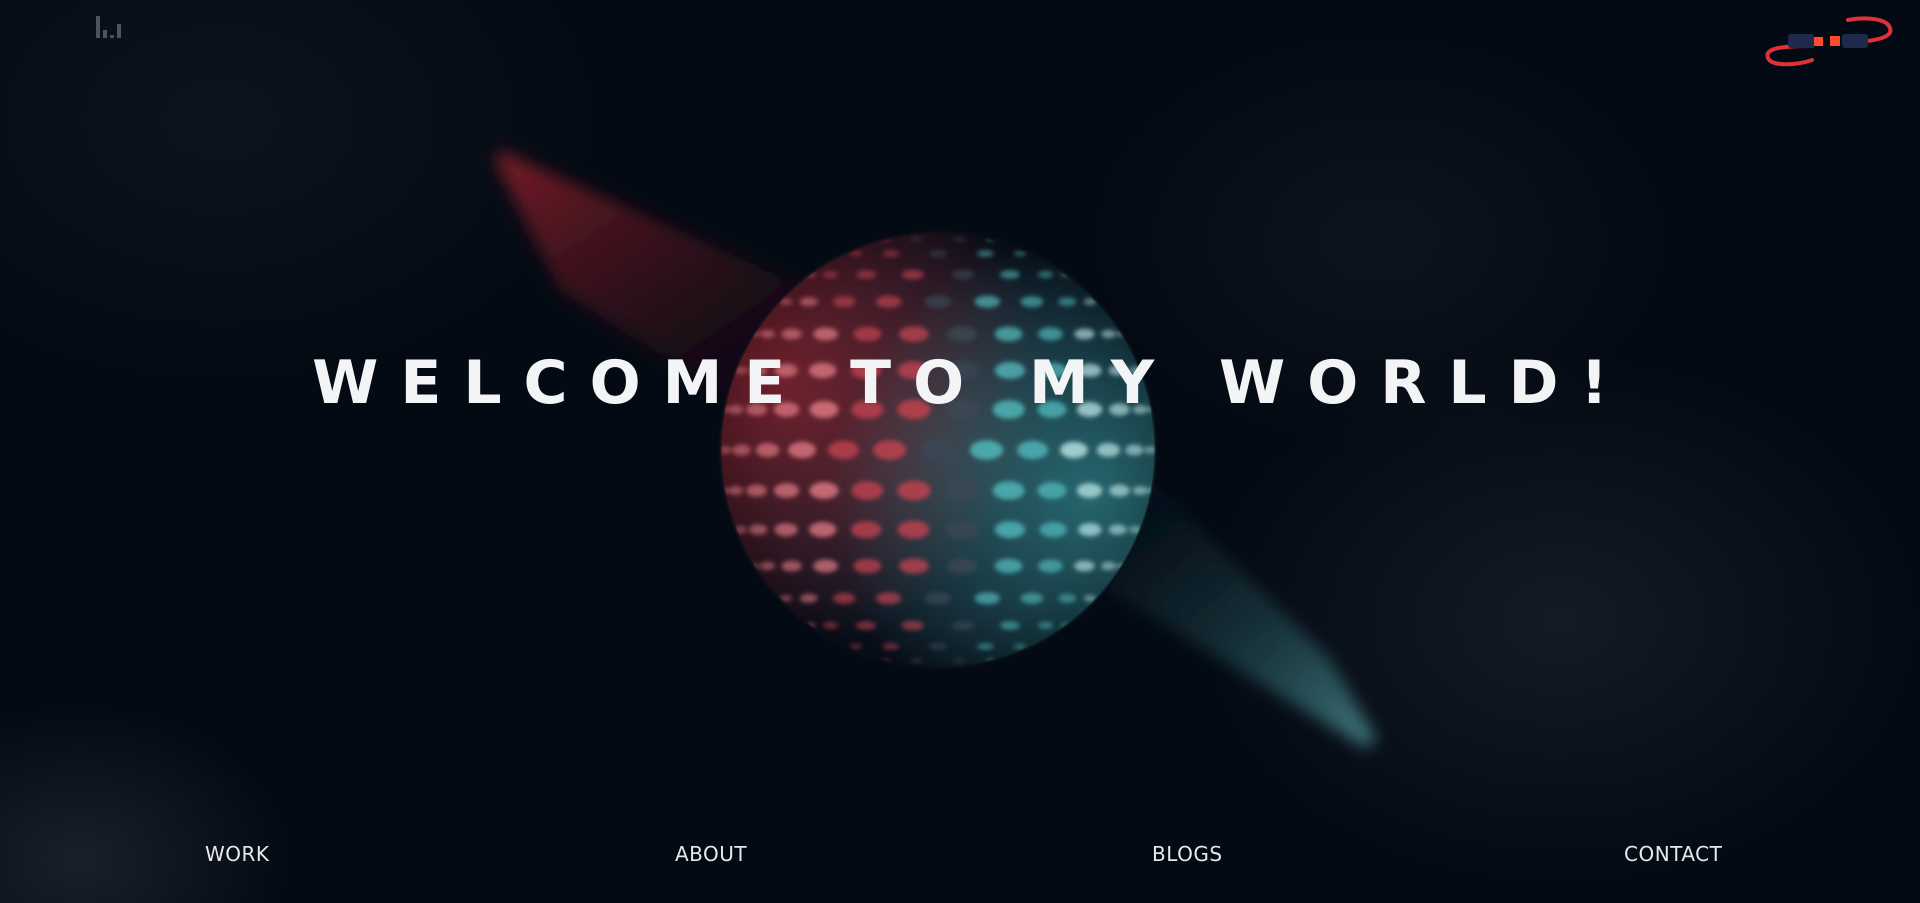 This screenshot has width=1920, height=903. What do you see at coordinates (1187, 854) in the screenshot?
I see `nav-item-blogs: BLOGS` at bounding box center [1187, 854].